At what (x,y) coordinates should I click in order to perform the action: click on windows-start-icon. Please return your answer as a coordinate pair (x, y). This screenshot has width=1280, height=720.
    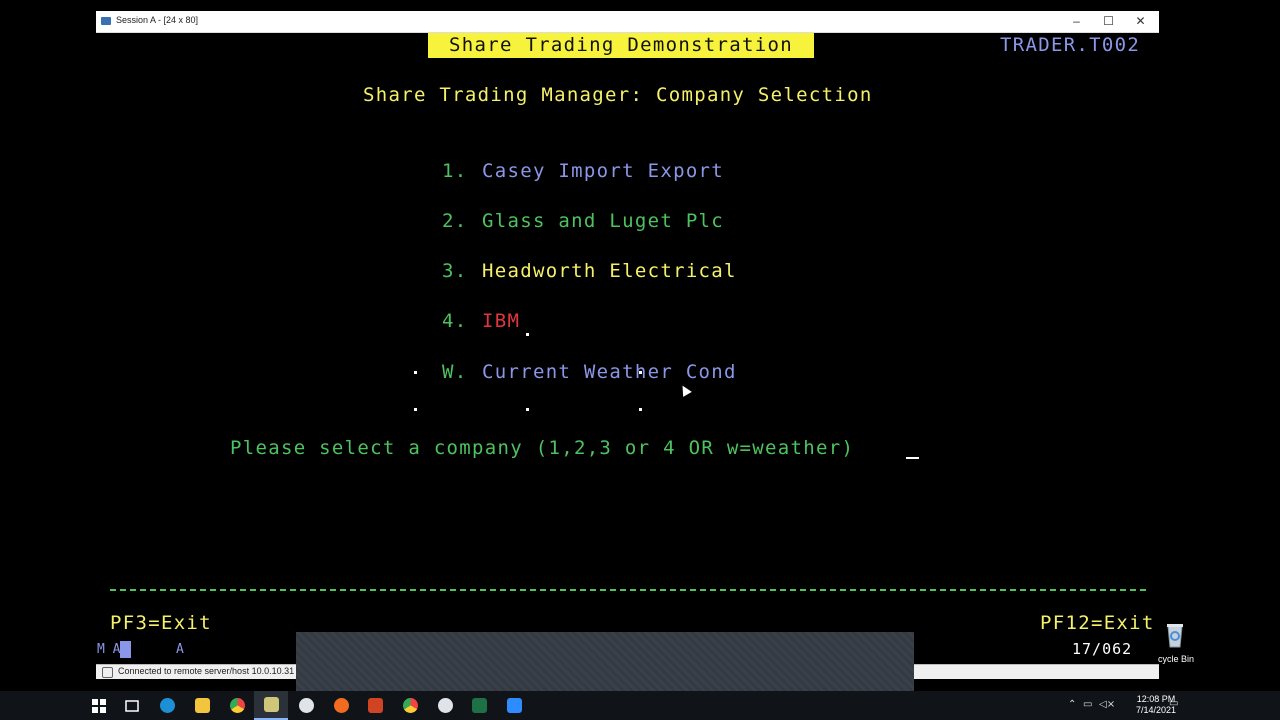
    Looking at the image, I should click on (99, 705).